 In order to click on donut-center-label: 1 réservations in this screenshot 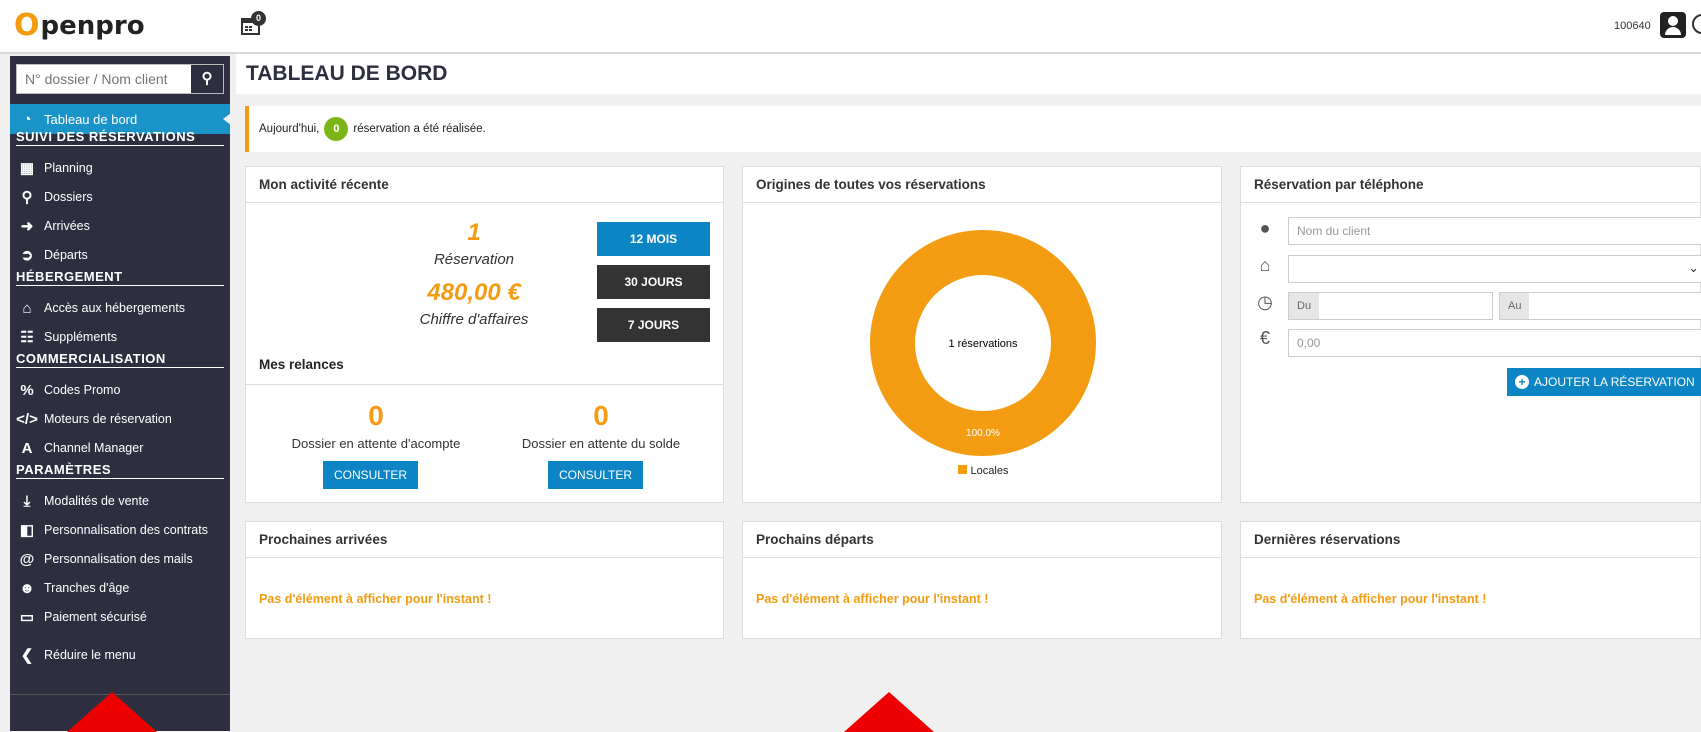, I will do `click(983, 344)`.